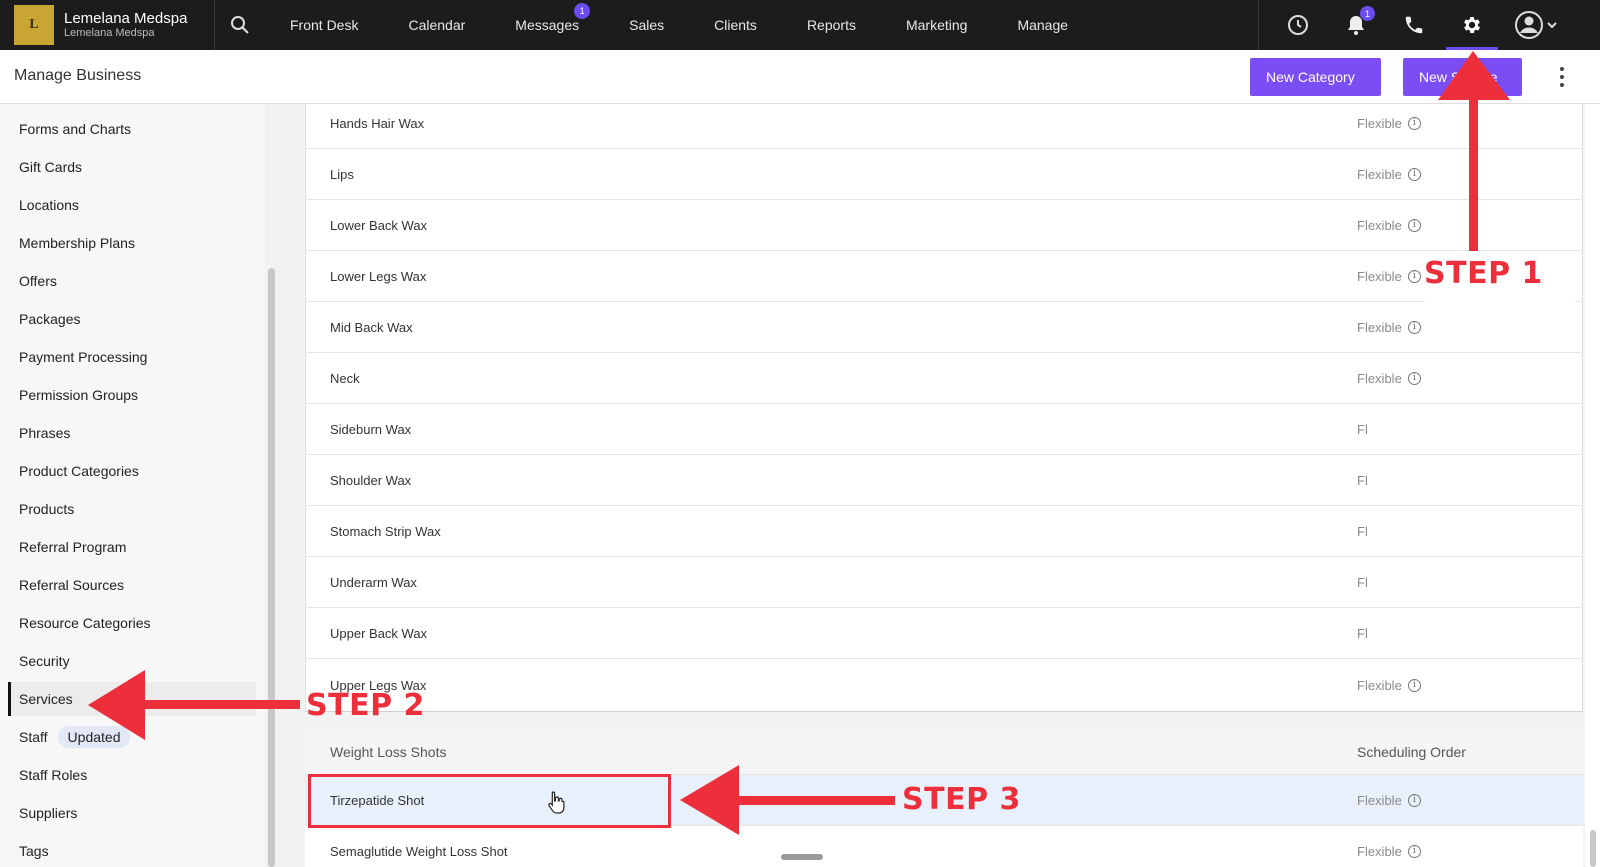 The width and height of the screenshot is (1600, 867). What do you see at coordinates (132, 850) in the screenshot?
I see `sidebar-item-tags: Tags` at bounding box center [132, 850].